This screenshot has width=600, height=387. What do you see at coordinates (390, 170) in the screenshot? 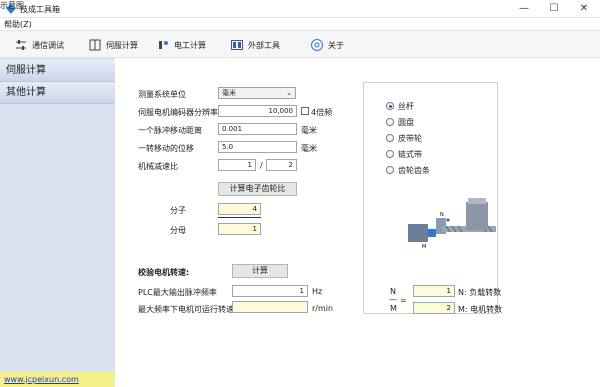
I see `radio-rack-pinion` at bounding box center [390, 170].